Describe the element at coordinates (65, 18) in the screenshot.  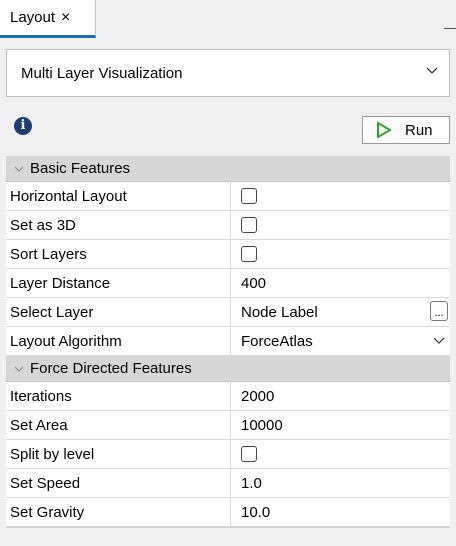
I see `close-icon: ×` at that location.